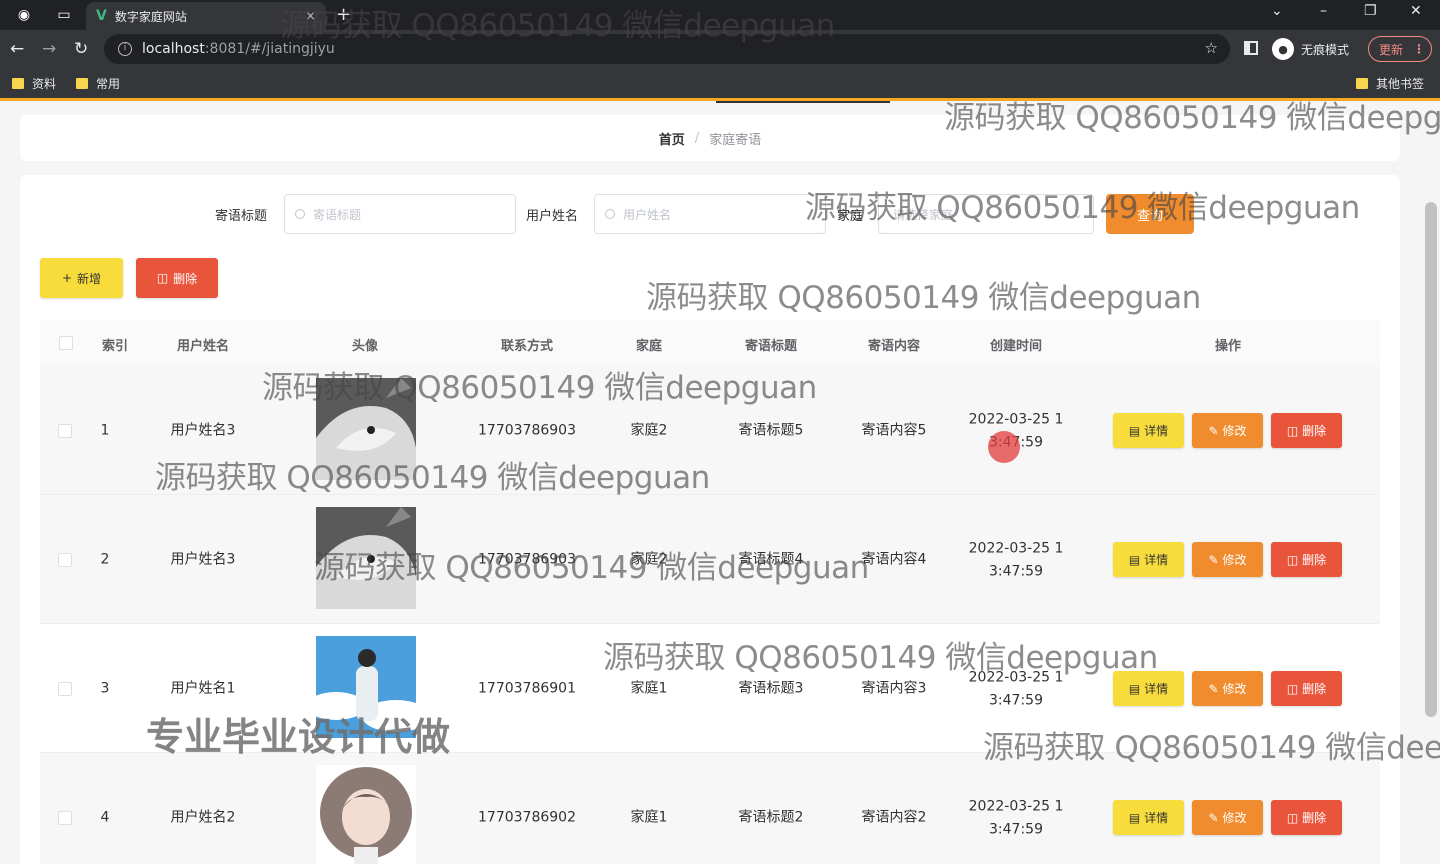 This screenshot has height=864, width=1440. What do you see at coordinates (1277, 11) in the screenshot?
I see `chevron-down-icon: ⌄` at bounding box center [1277, 11].